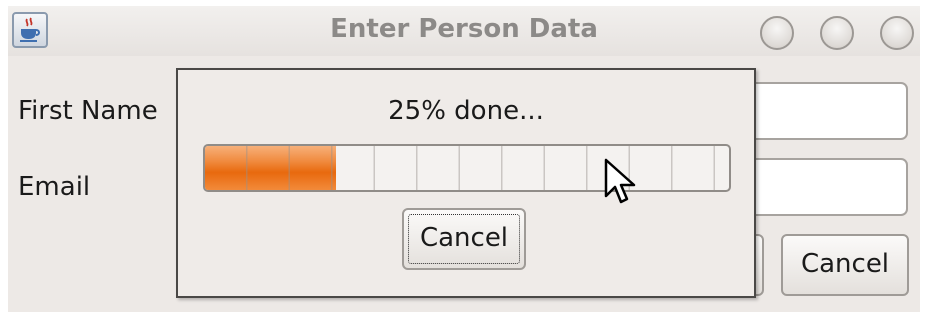 The height and width of the screenshot is (316, 928). What do you see at coordinates (837, 33) in the screenshot?
I see `maximize-button` at bounding box center [837, 33].